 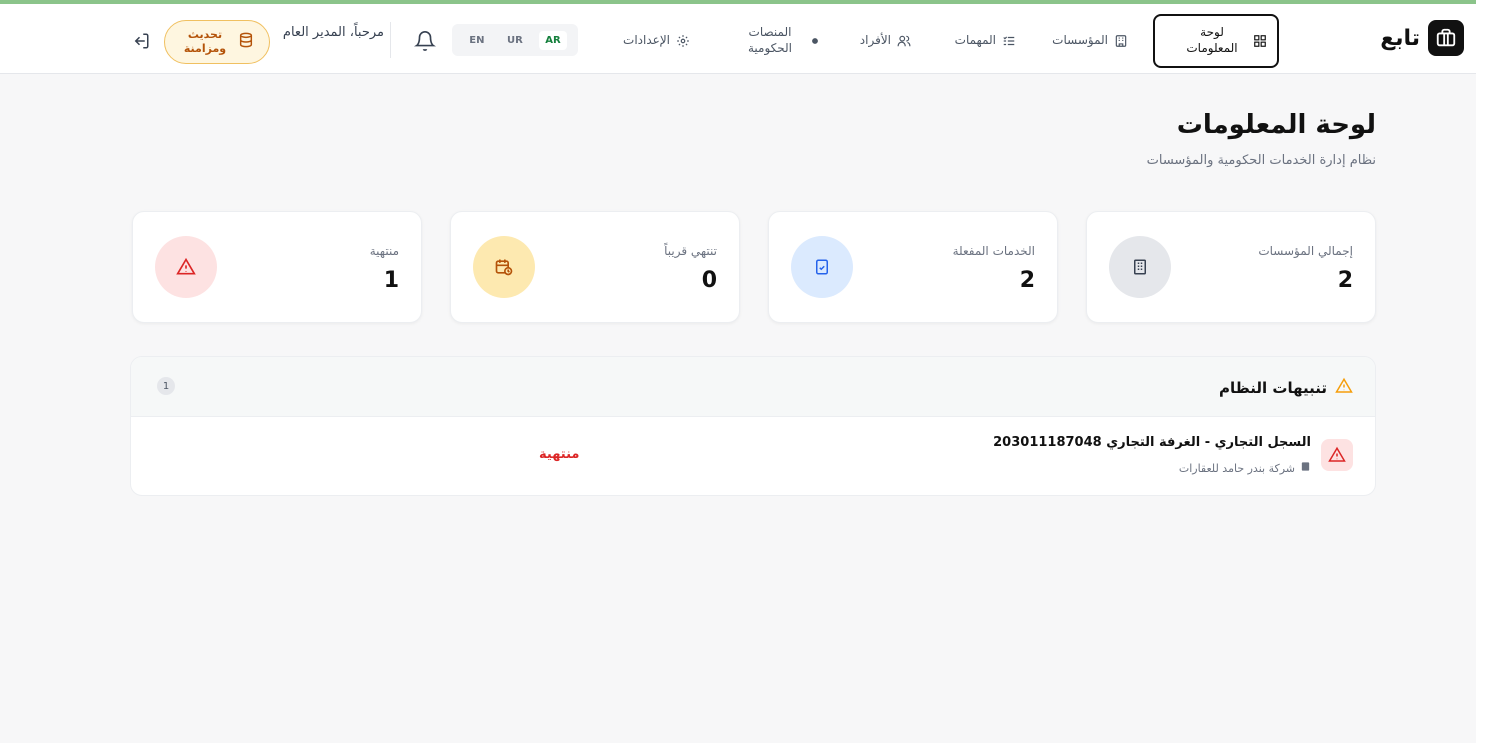 I want to click on nav-item-settings: الإعدادات, so click(x=656, y=41).